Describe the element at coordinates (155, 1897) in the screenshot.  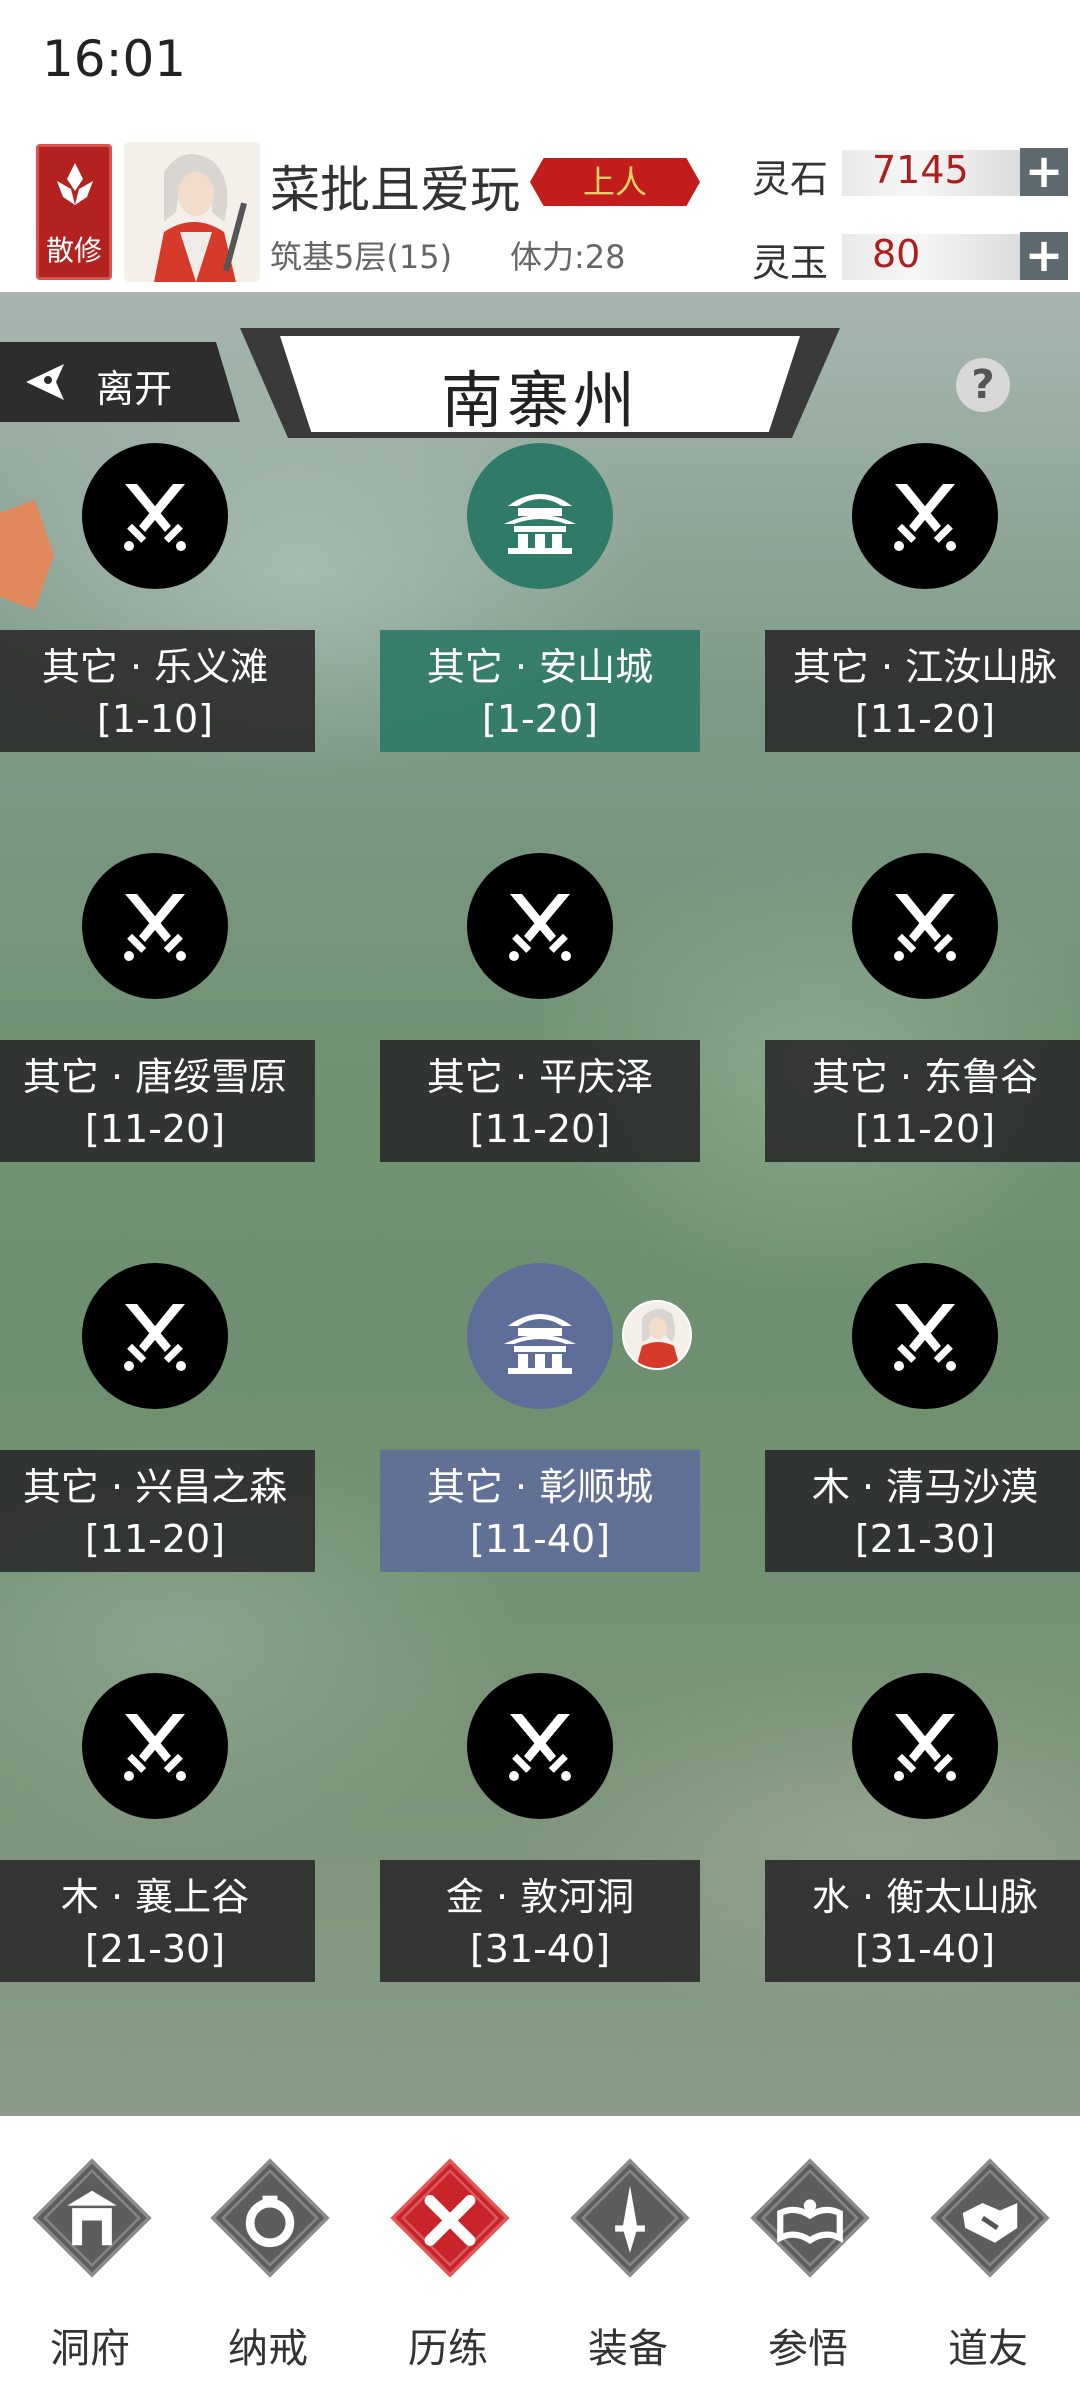
I see `map-node-name: 木 · 襄上谷` at that location.